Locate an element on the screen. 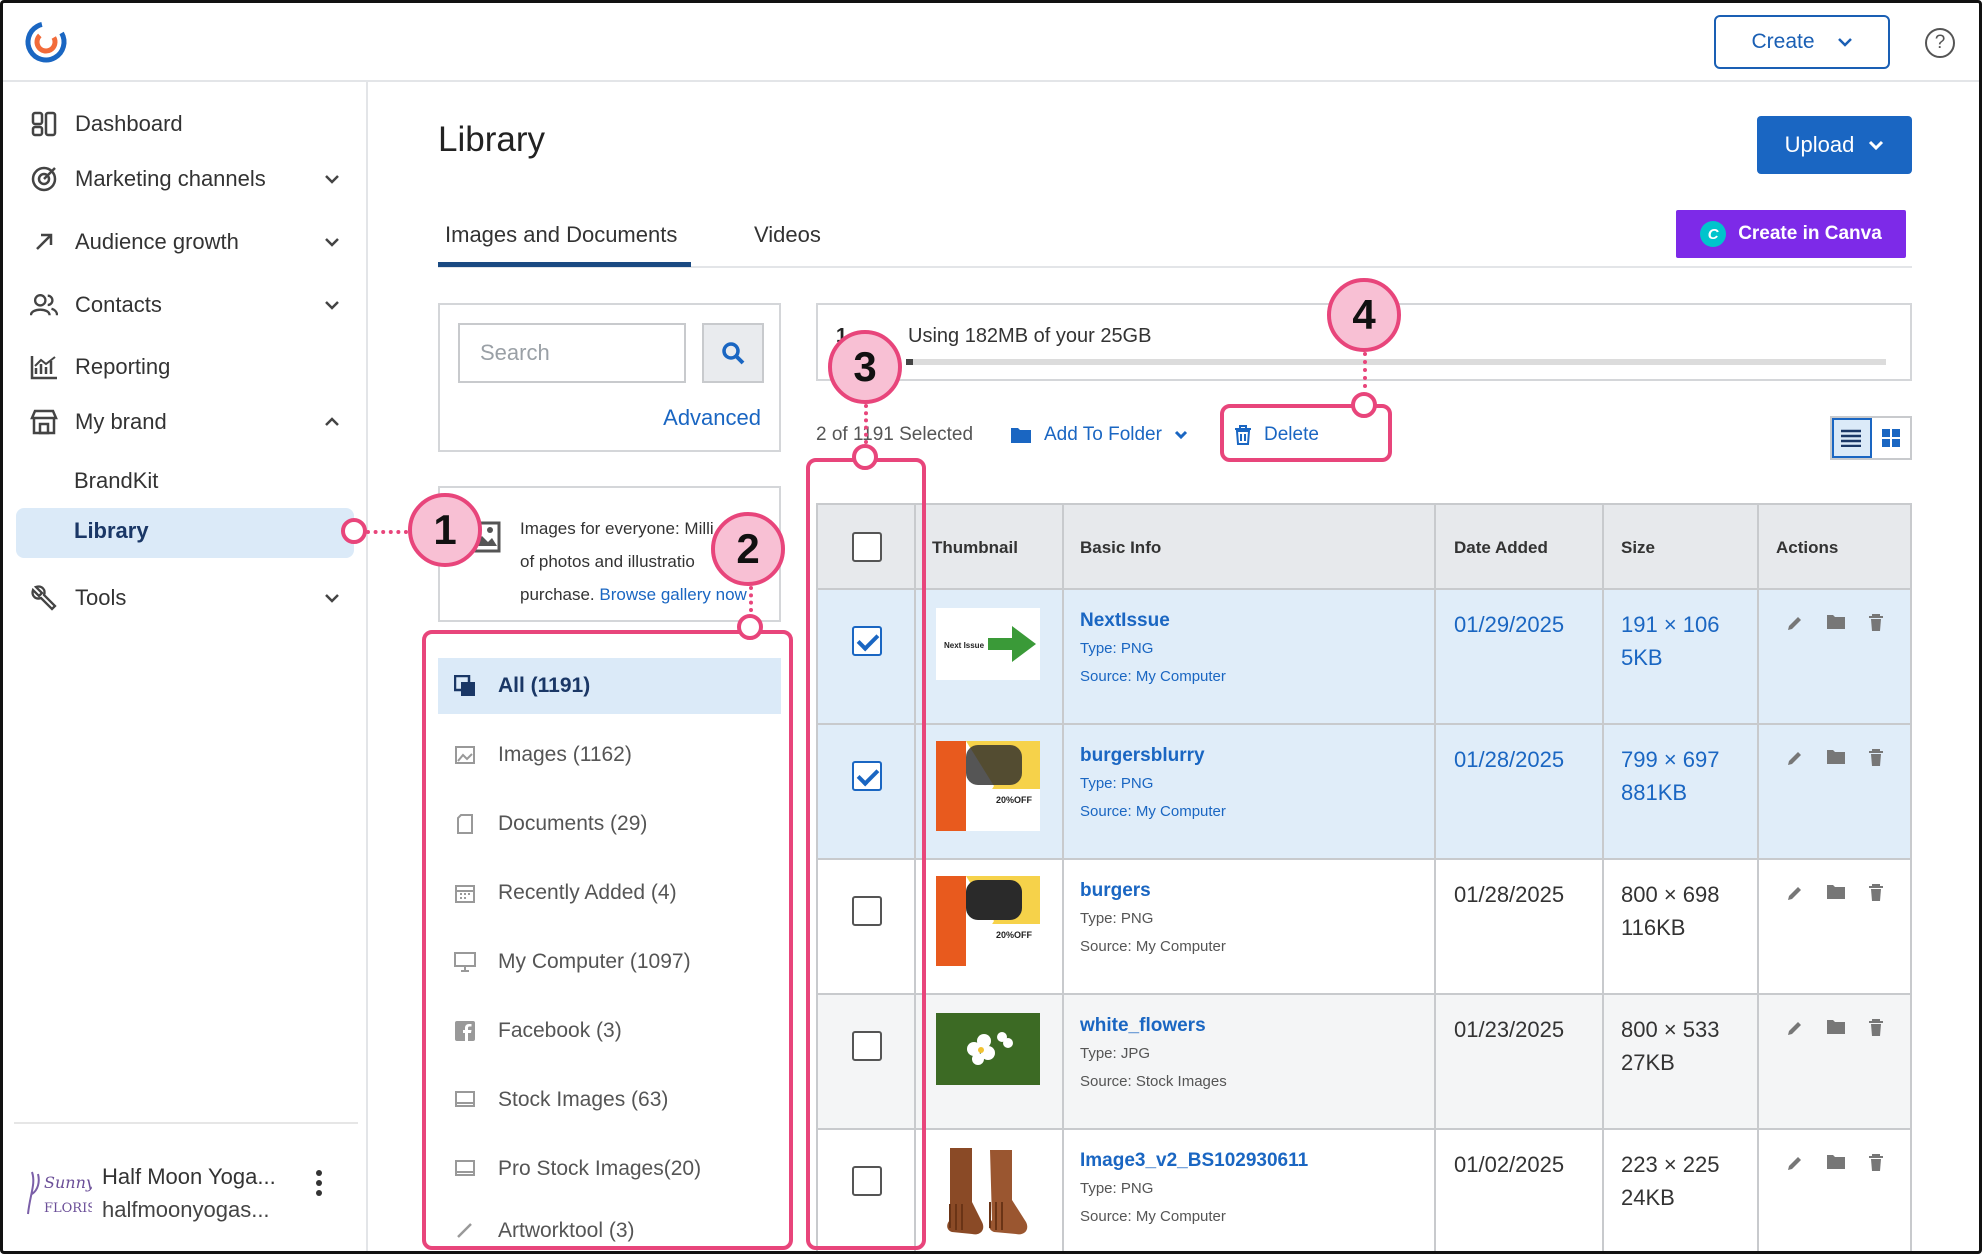  sidebar-item-brandkit: BrandKit is located at coordinates (116, 481).